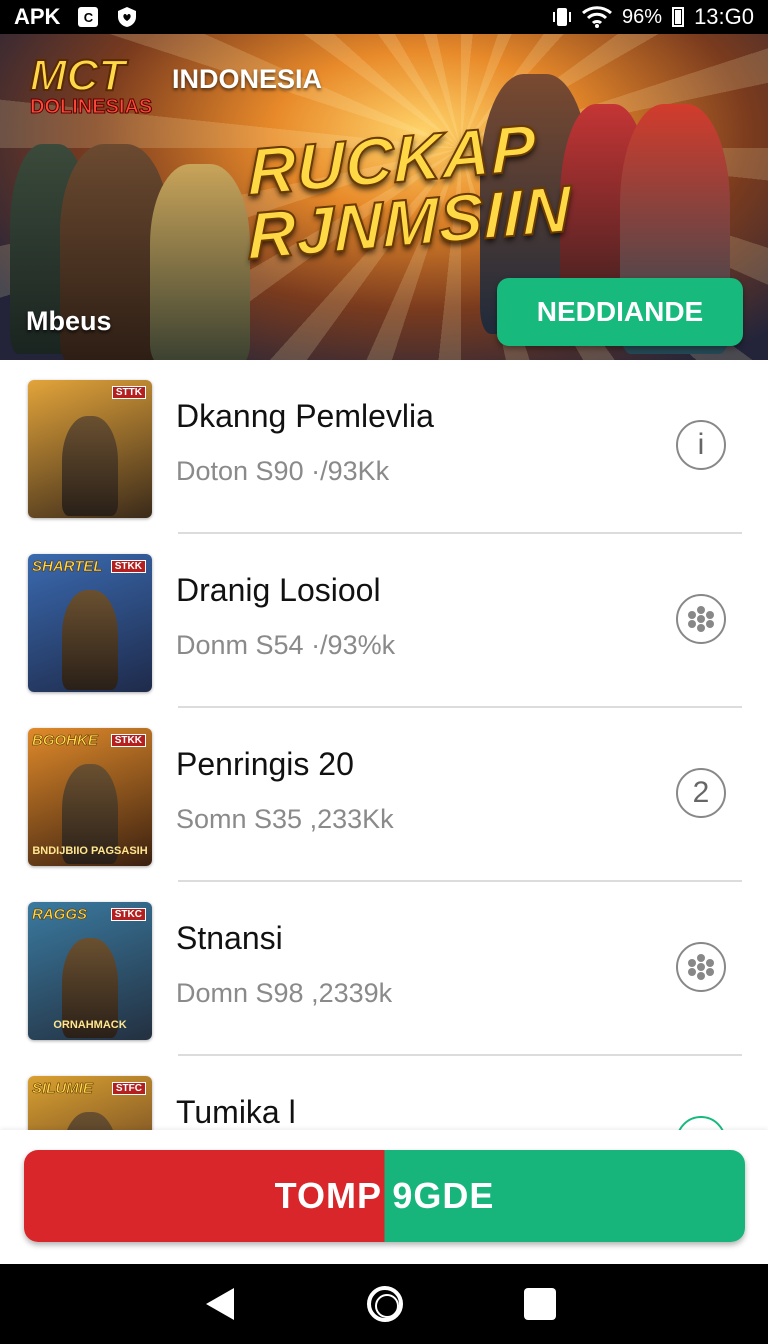 Image resolution: width=768 pixels, height=1344 pixels. What do you see at coordinates (128, 1088) in the screenshot?
I see `thumbnail-tag: STFC` at bounding box center [128, 1088].